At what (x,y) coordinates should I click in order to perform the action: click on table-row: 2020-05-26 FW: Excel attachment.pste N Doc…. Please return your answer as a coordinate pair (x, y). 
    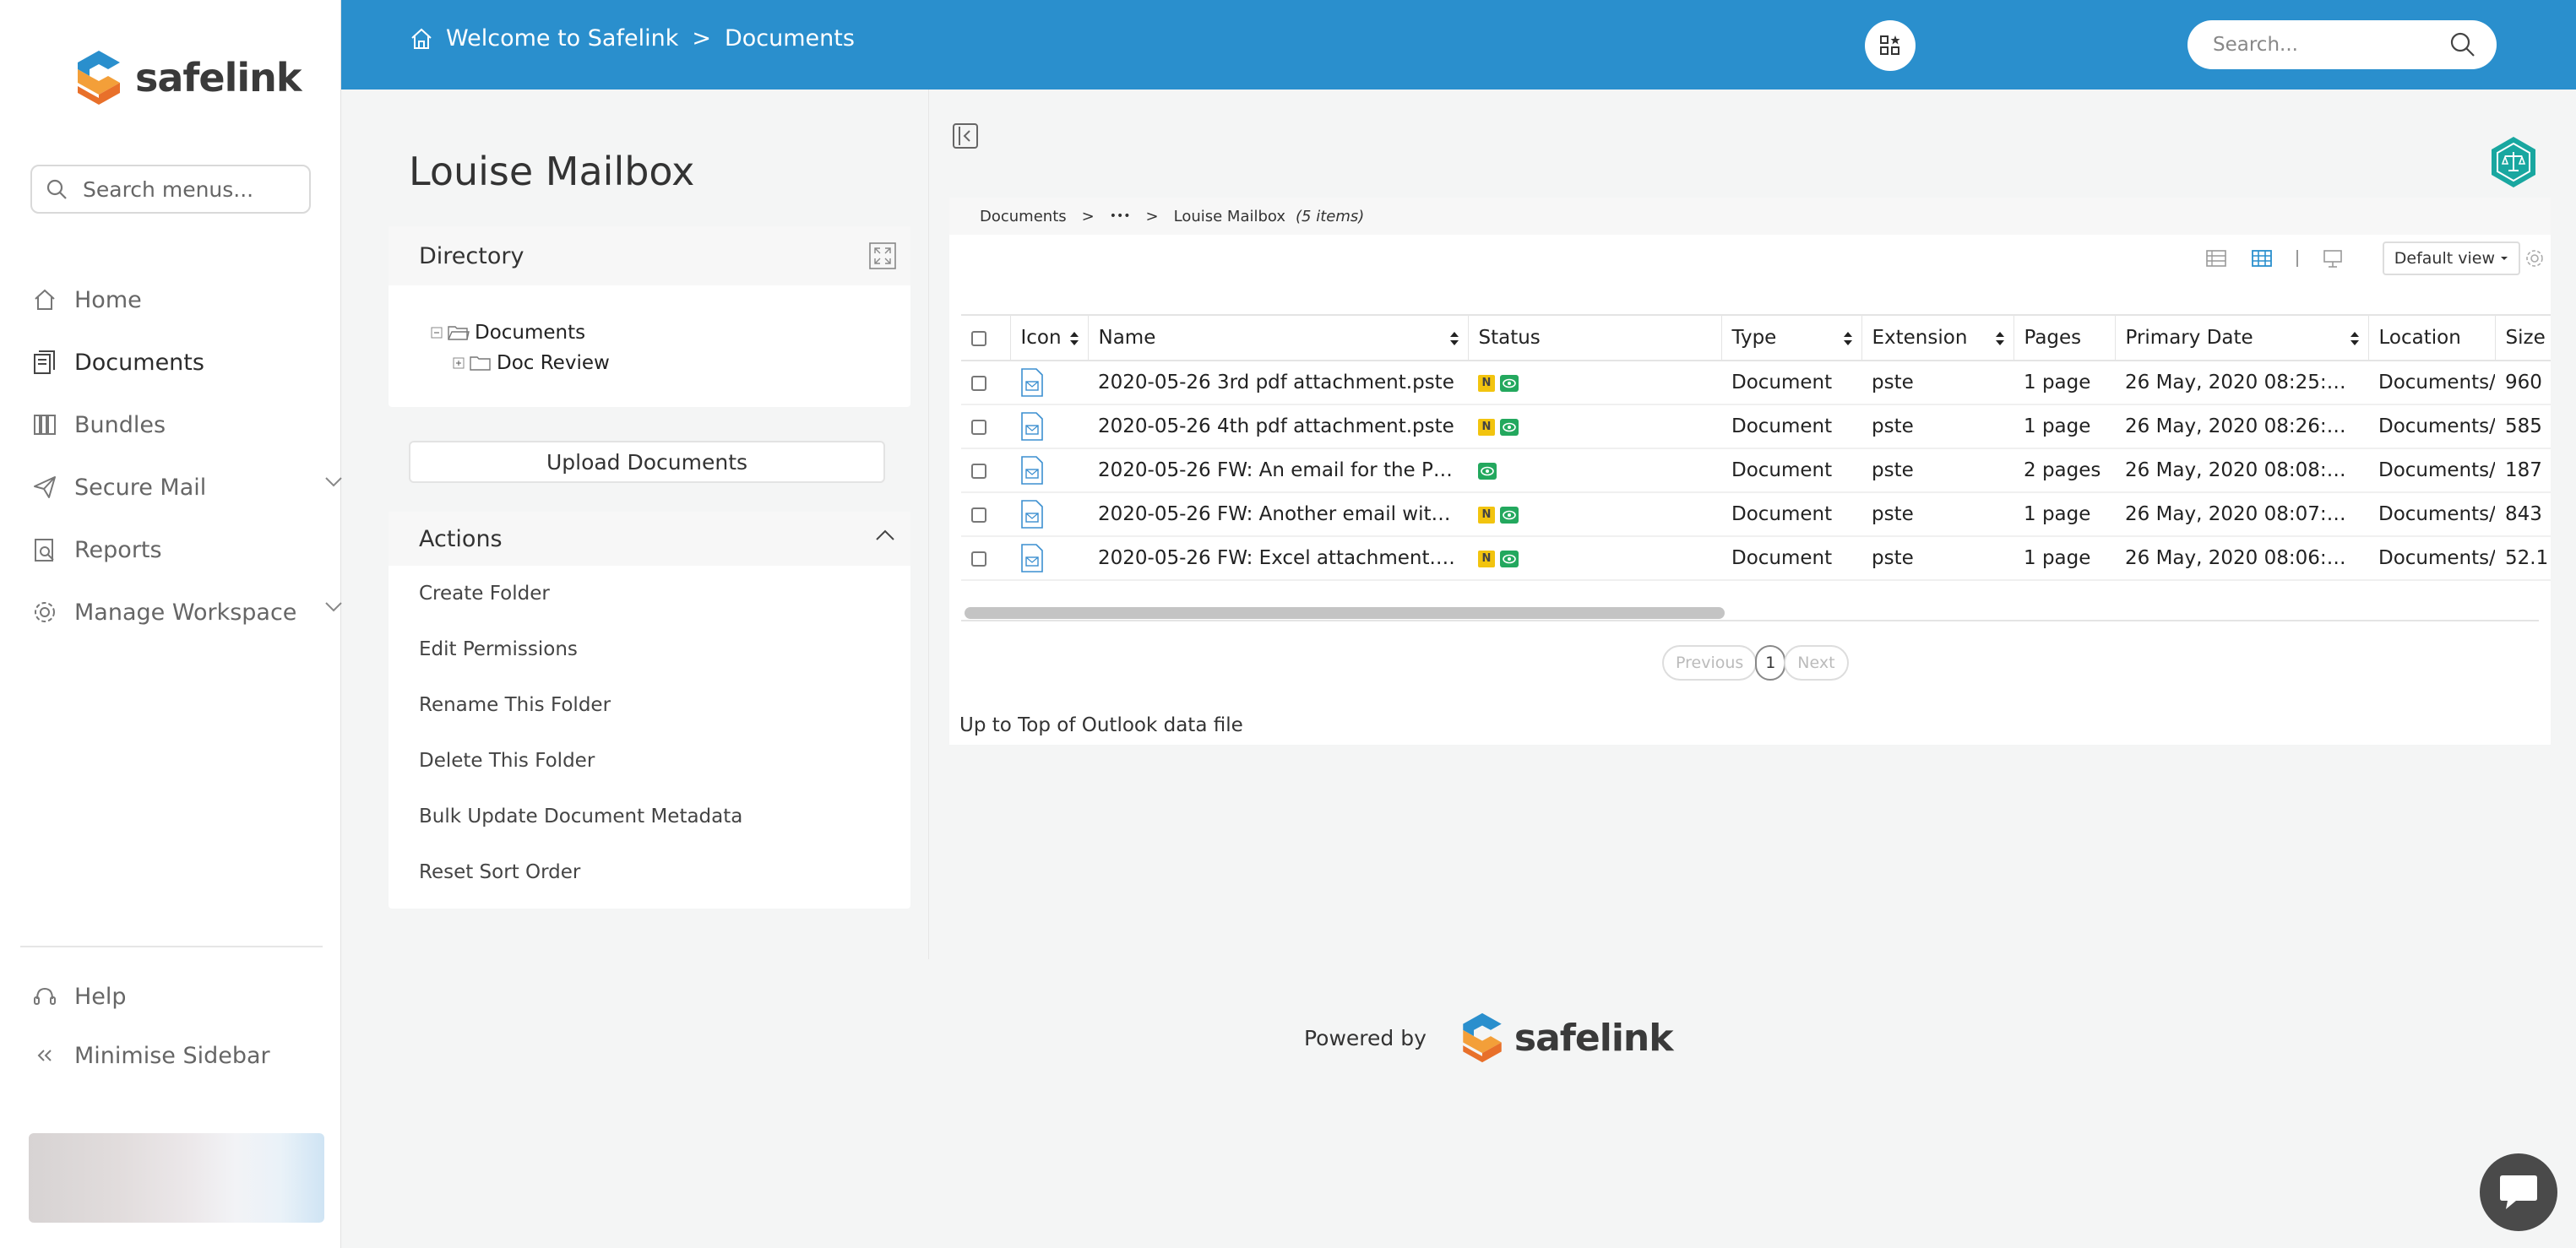
    Looking at the image, I should click on (1756, 558).